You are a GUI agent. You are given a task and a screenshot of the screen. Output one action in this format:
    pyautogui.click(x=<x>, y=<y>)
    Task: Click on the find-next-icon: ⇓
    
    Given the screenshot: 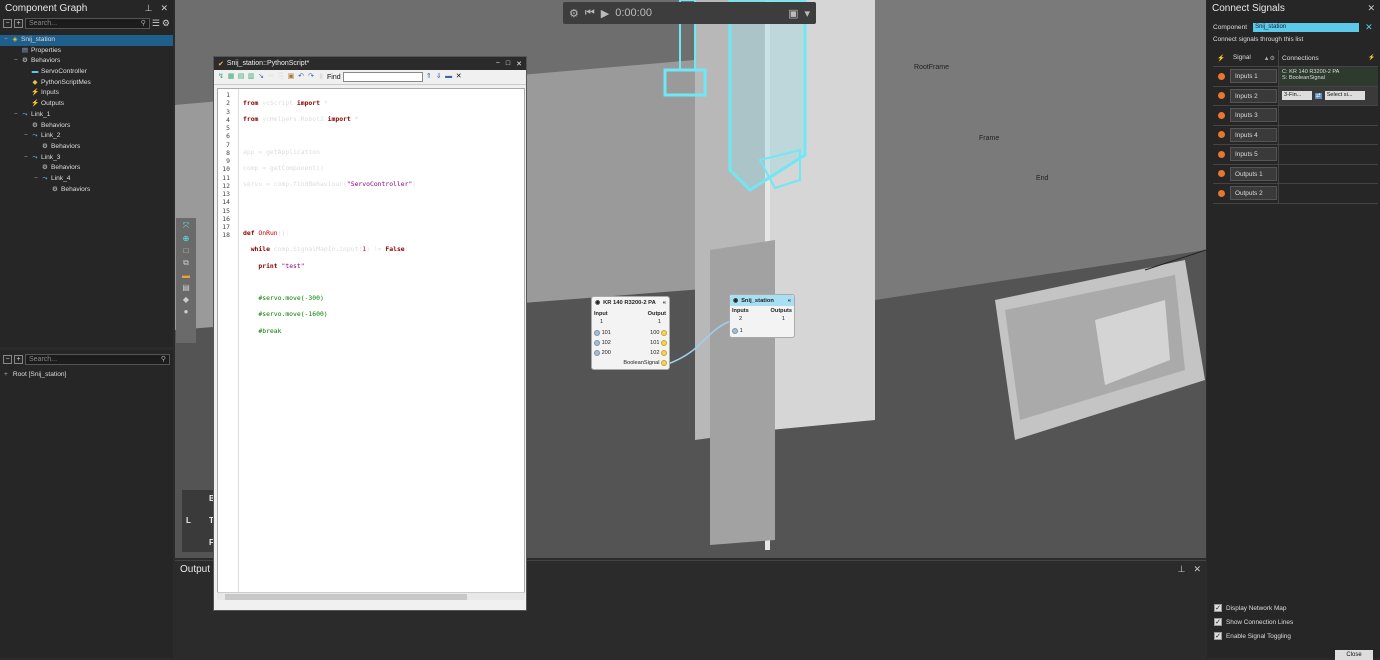 What is the action you would take?
    pyautogui.click(x=439, y=77)
    